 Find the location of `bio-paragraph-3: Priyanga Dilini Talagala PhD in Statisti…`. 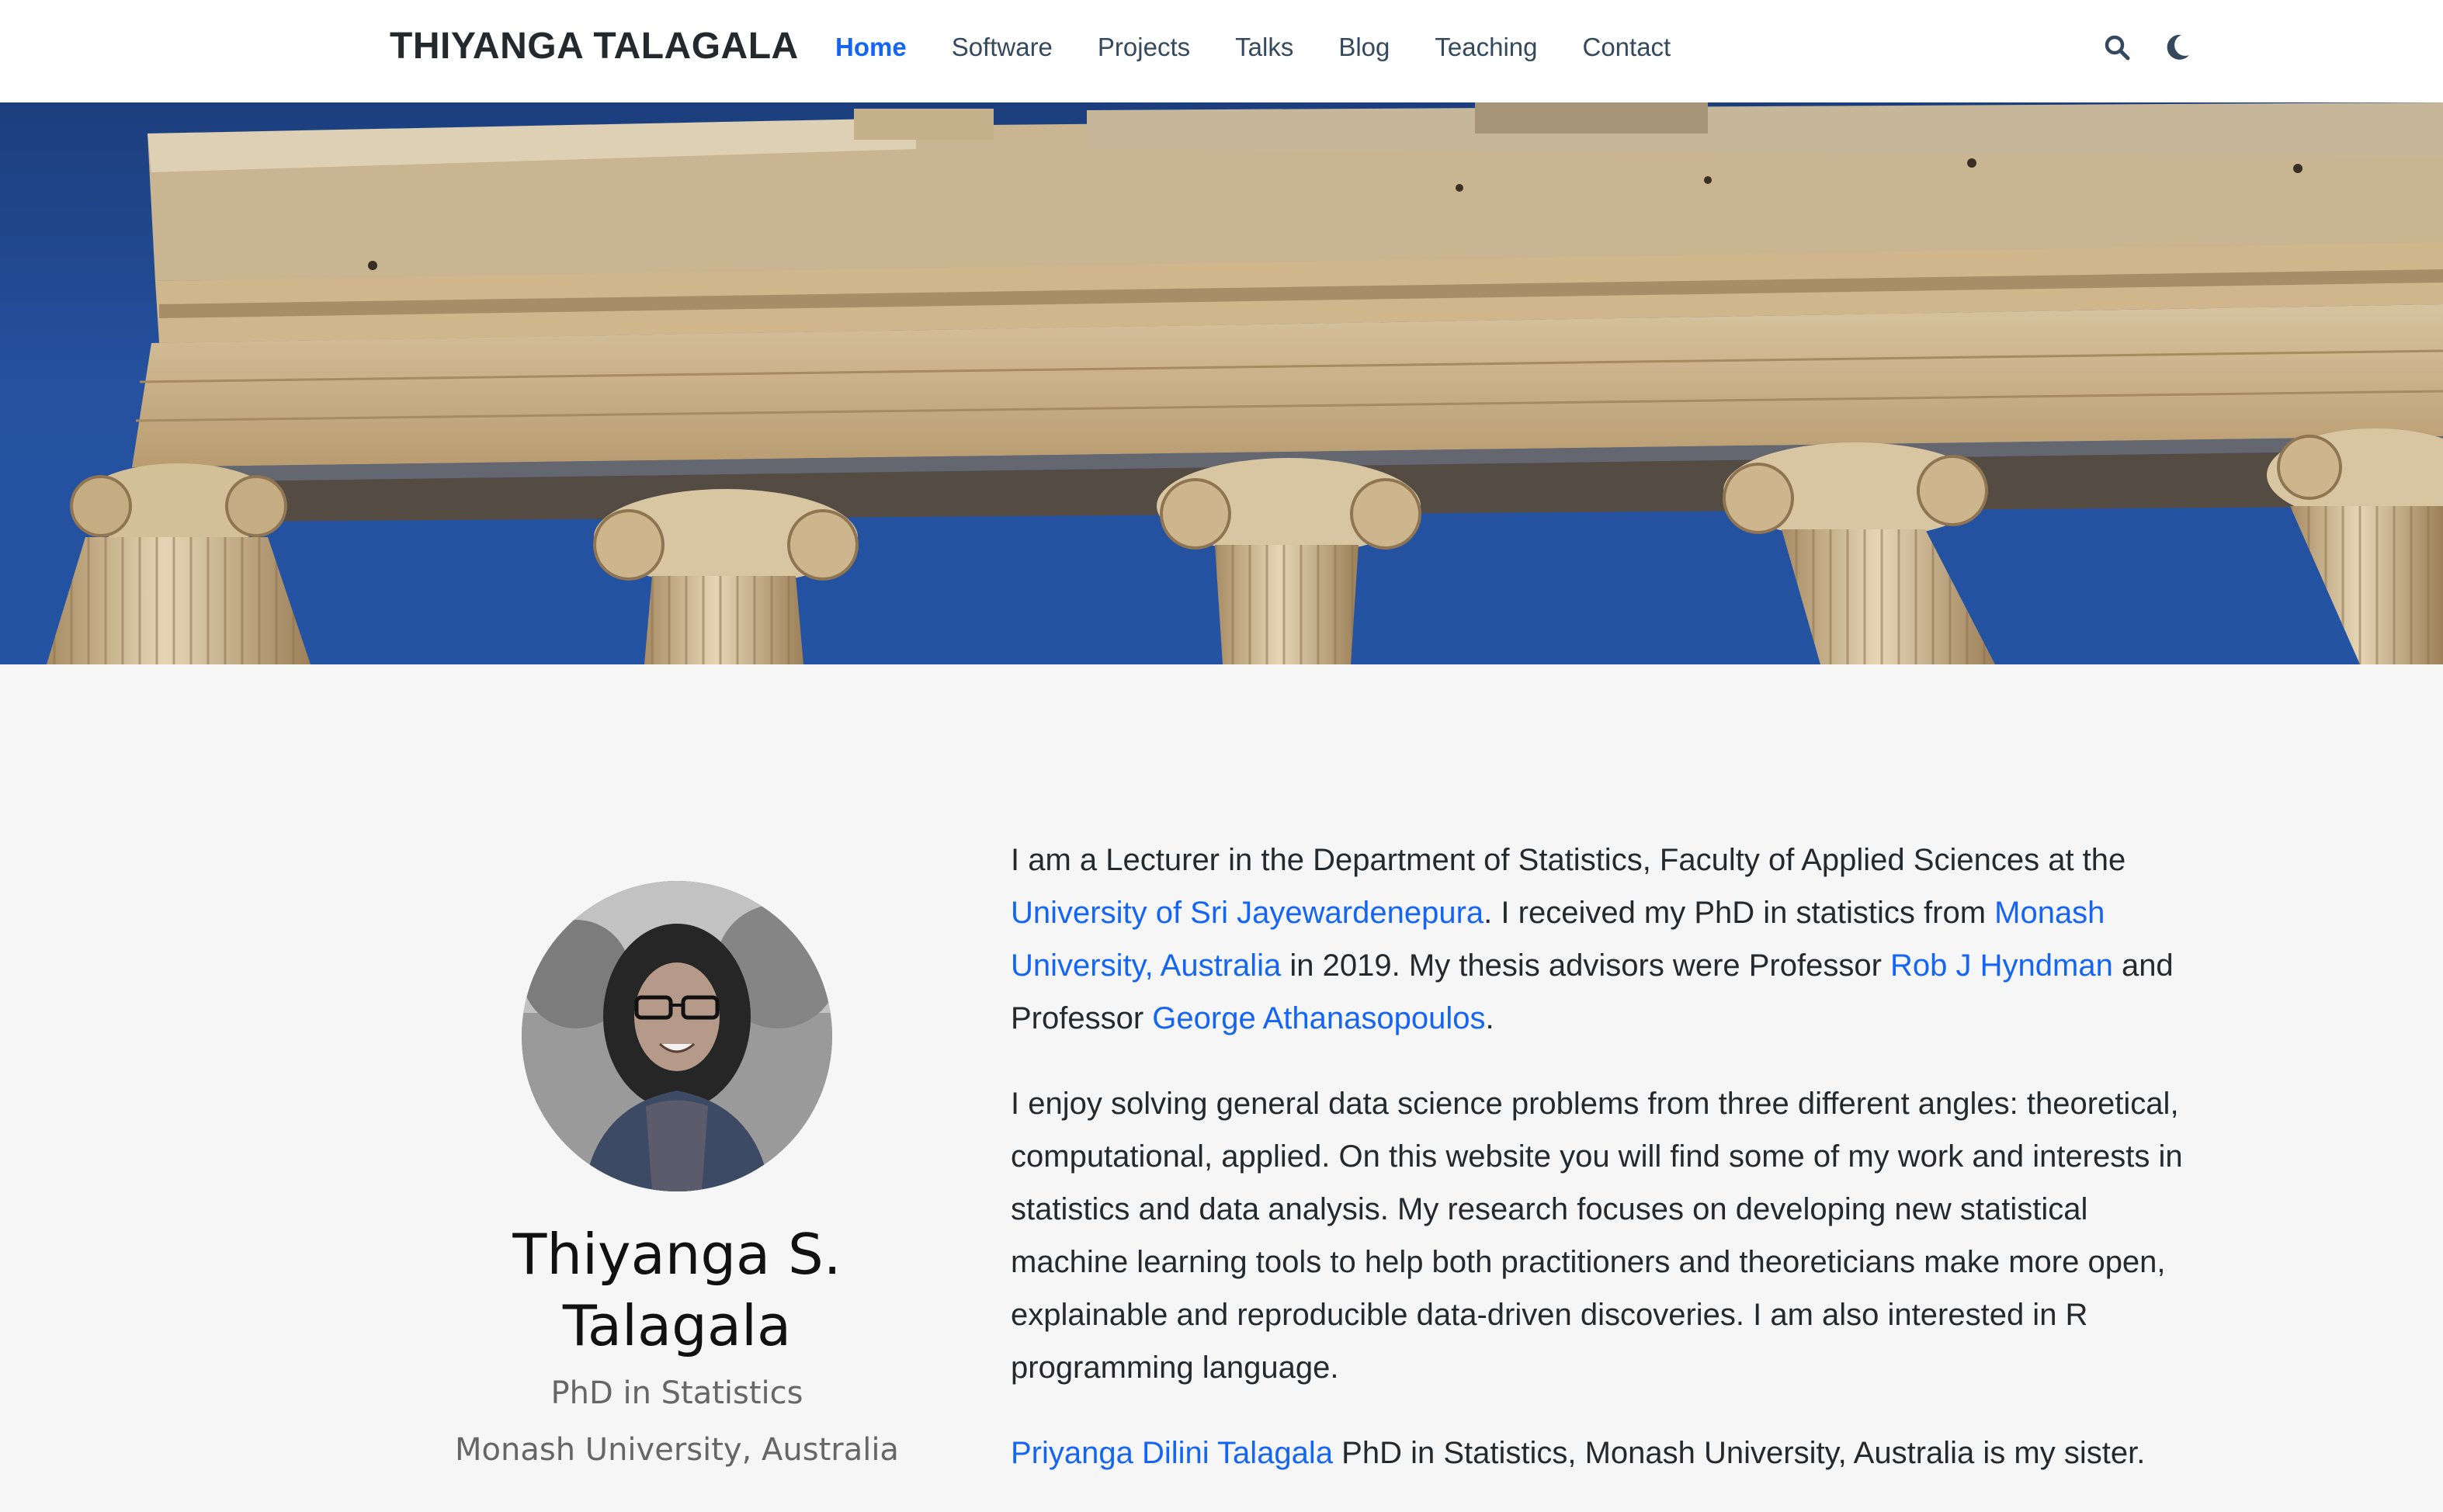

bio-paragraph-3: Priyanga Dilini Talagala PhD in Statisti… is located at coordinates (1609, 1453).